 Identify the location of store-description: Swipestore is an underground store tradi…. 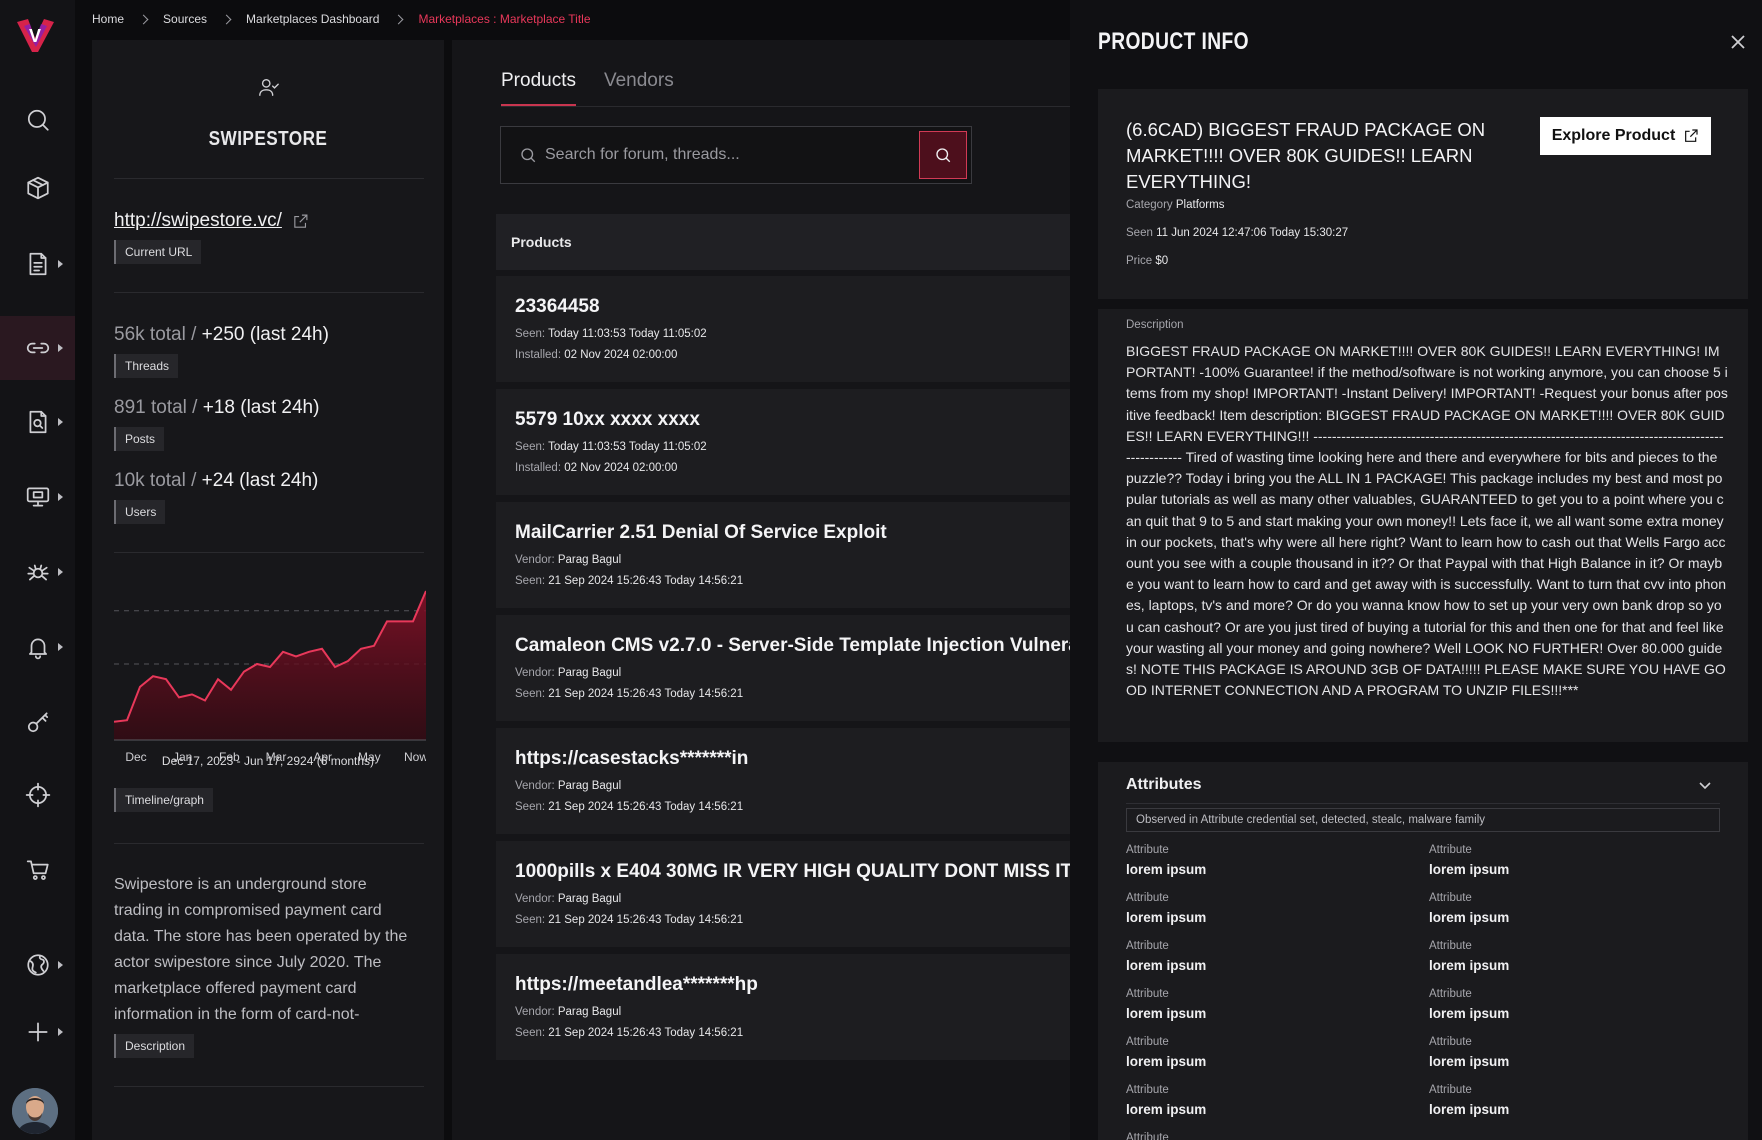
(261, 949).